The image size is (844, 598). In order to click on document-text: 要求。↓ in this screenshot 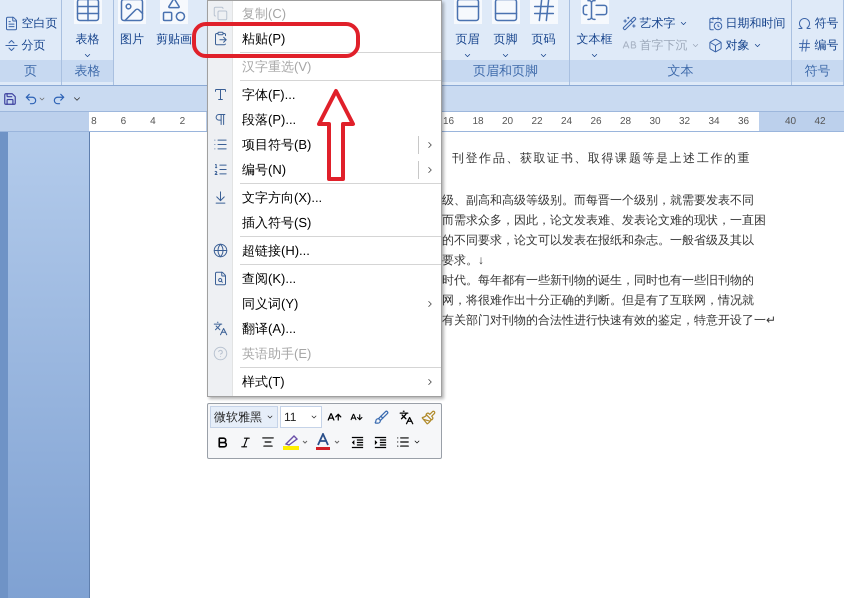, I will do `click(463, 260)`.